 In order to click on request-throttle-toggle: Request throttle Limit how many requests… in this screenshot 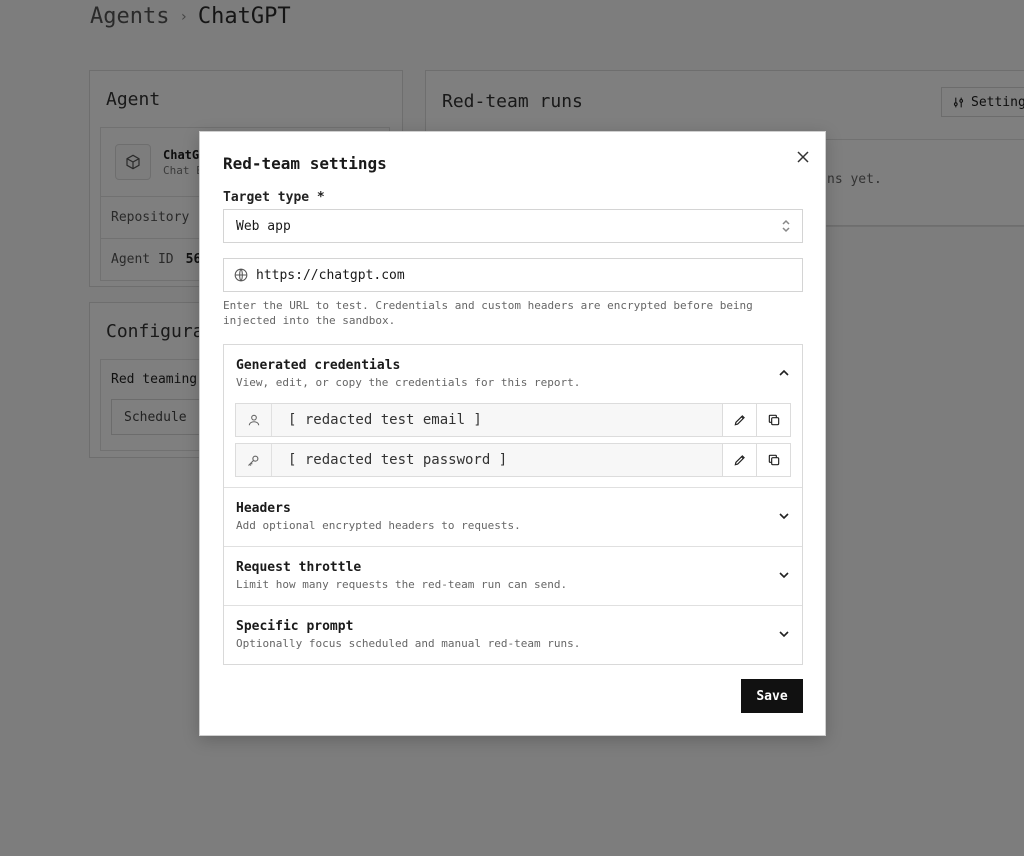, I will do `click(513, 576)`.